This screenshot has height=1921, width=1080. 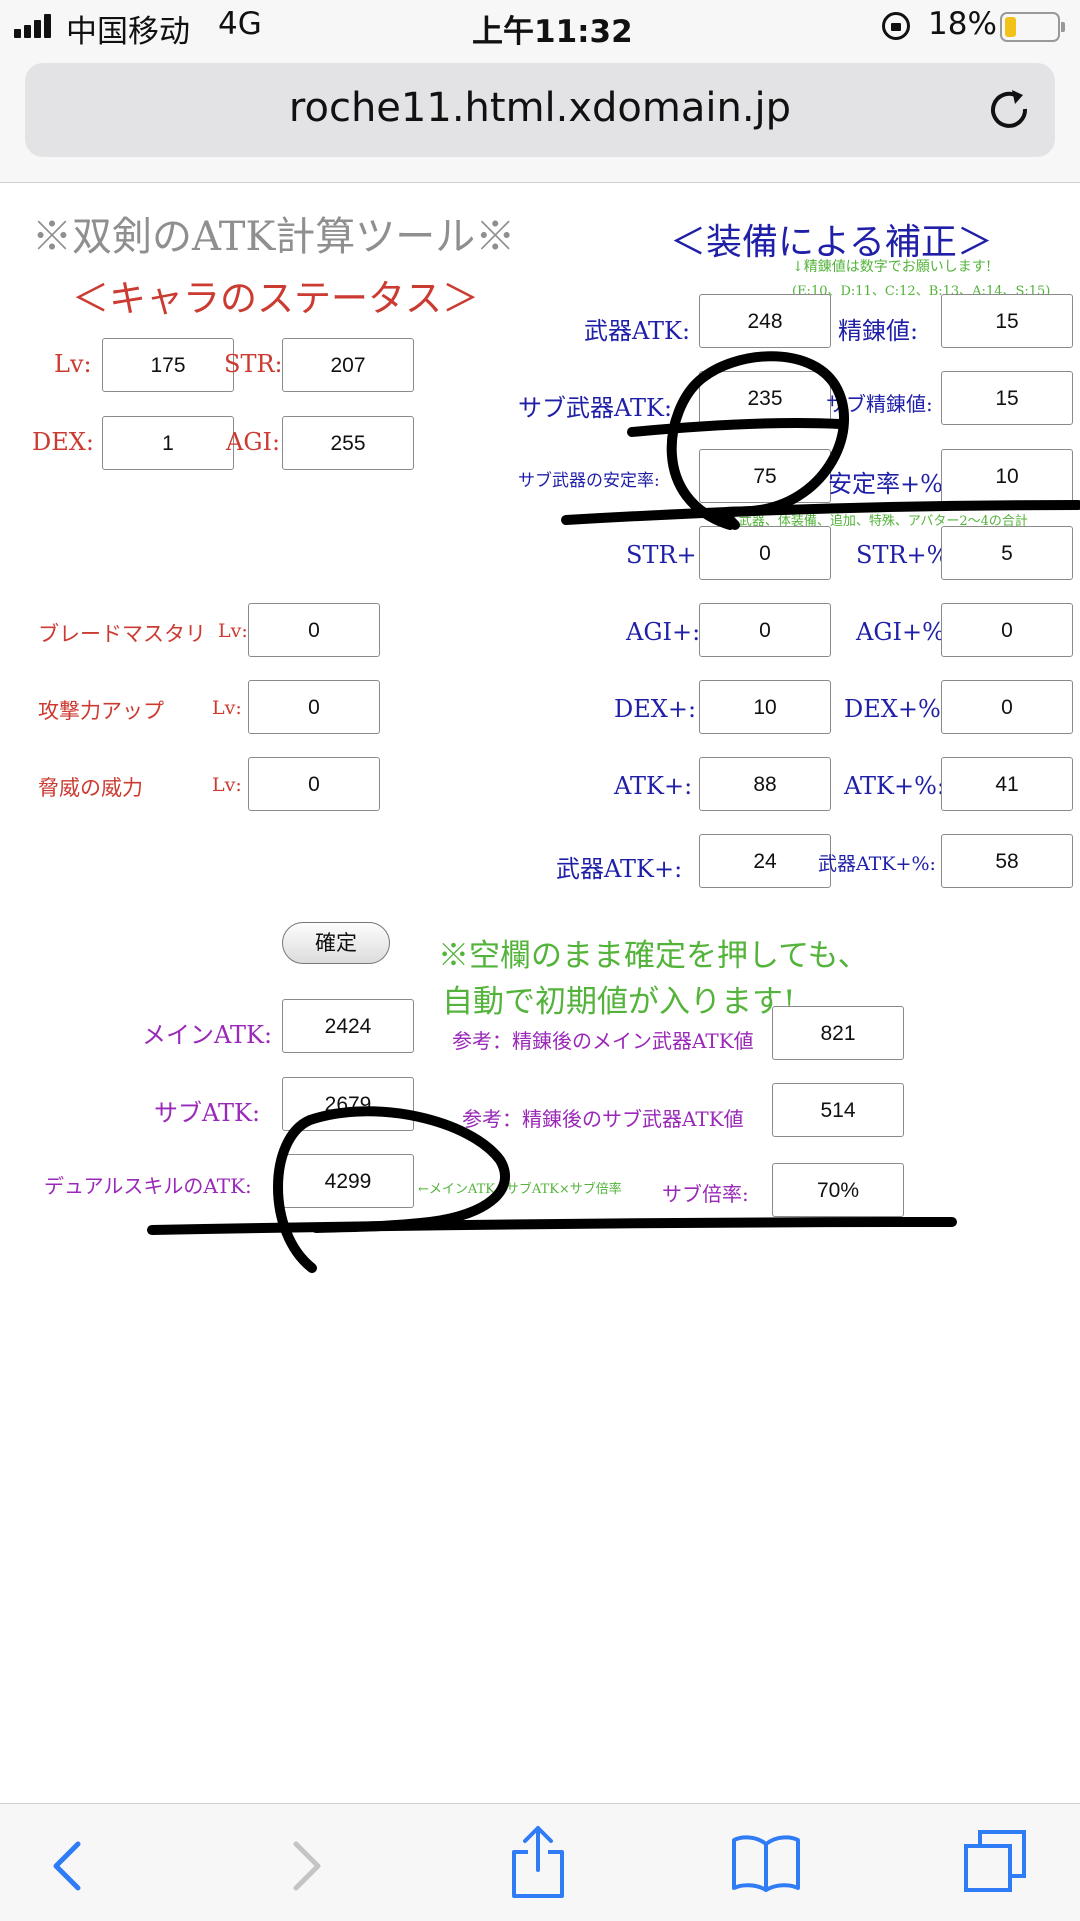 I want to click on share-icon, so click(x=538, y=1862).